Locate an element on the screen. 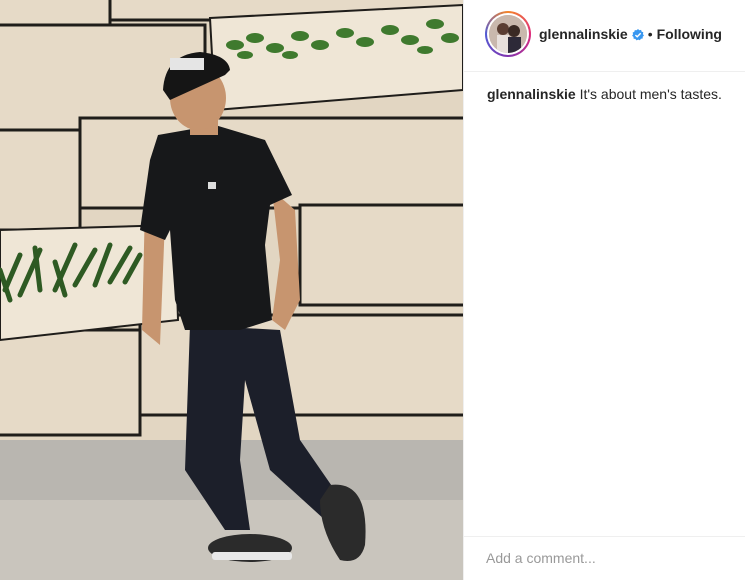 Image resolution: width=745 pixels, height=580 pixels. avatar-story-ring is located at coordinates (508, 34).